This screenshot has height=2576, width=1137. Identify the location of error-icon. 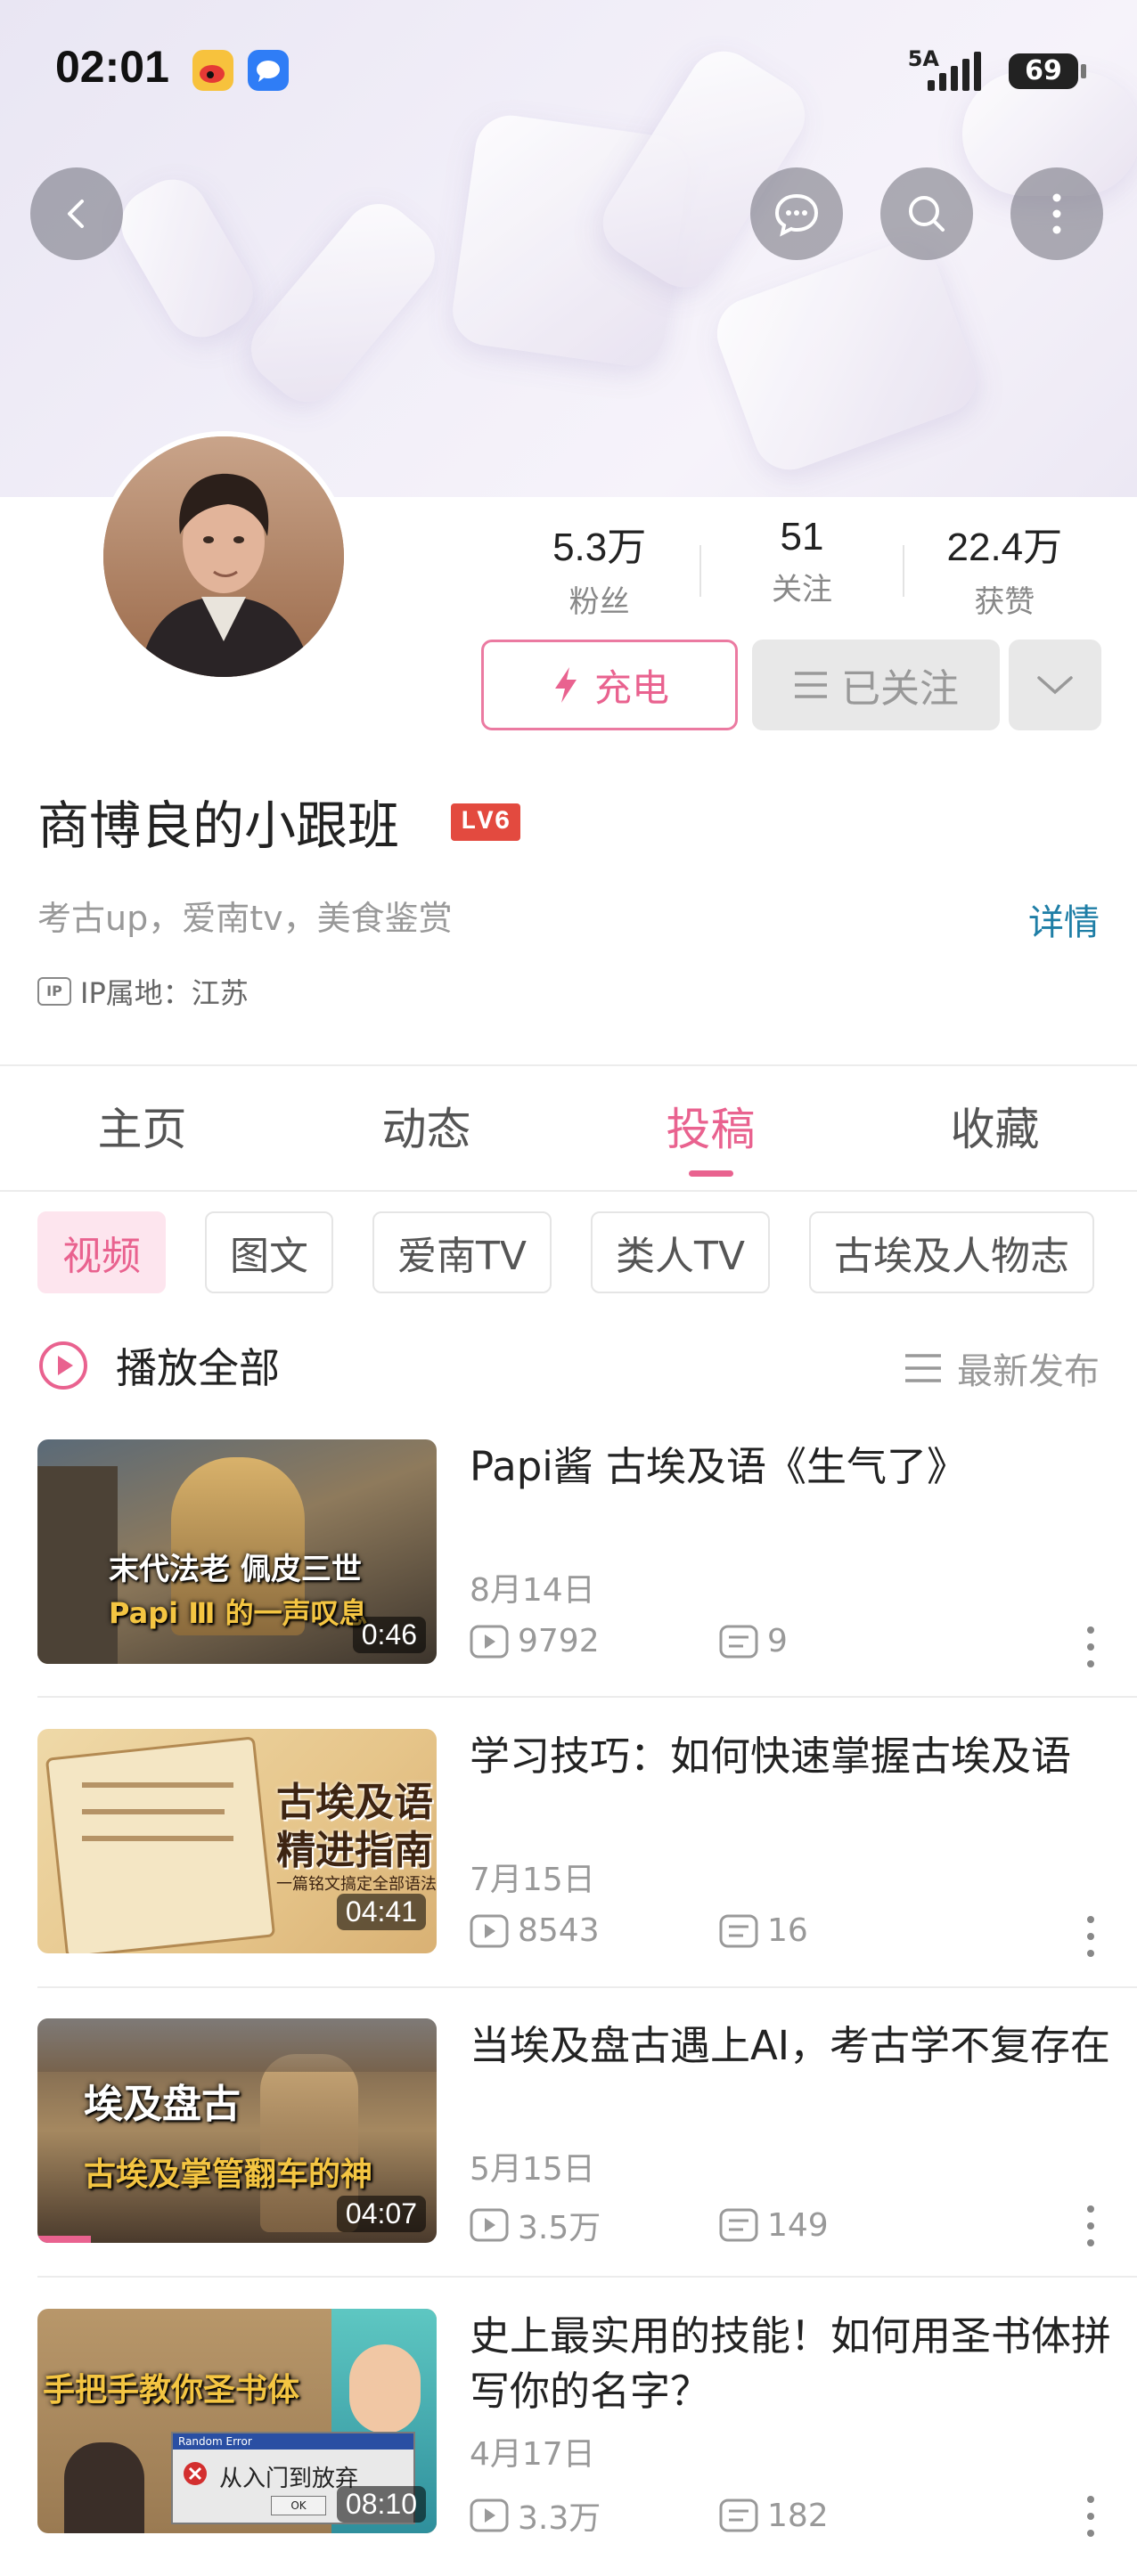
(195, 2473).